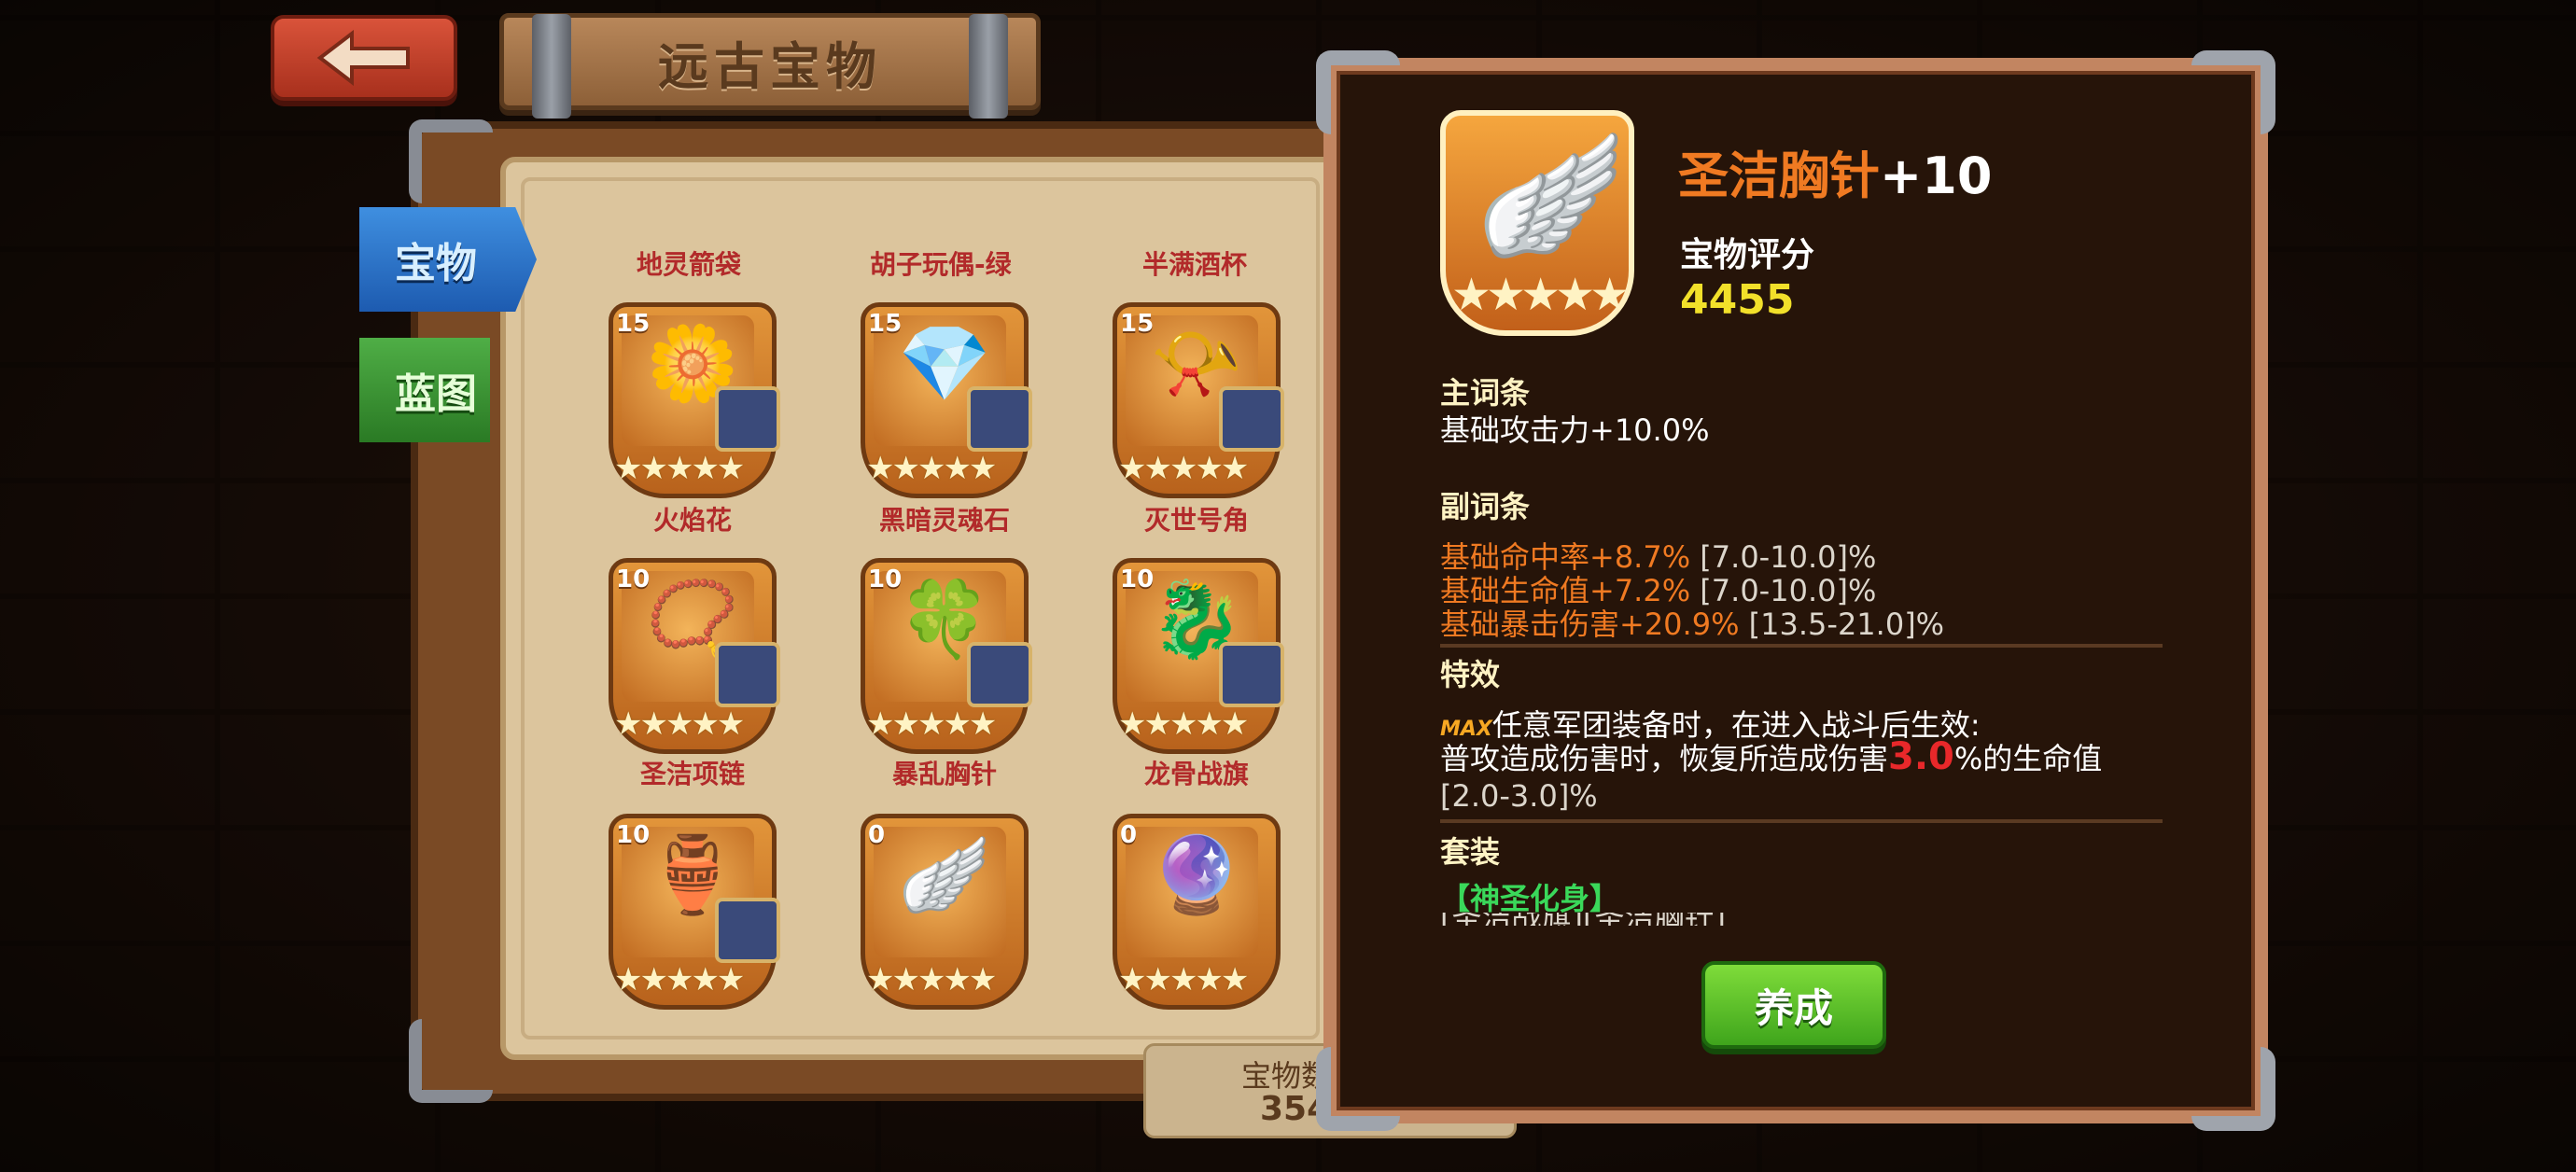  What do you see at coordinates (1485, 506) in the screenshot?
I see `sub-stat-header: 副词条` at bounding box center [1485, 506].